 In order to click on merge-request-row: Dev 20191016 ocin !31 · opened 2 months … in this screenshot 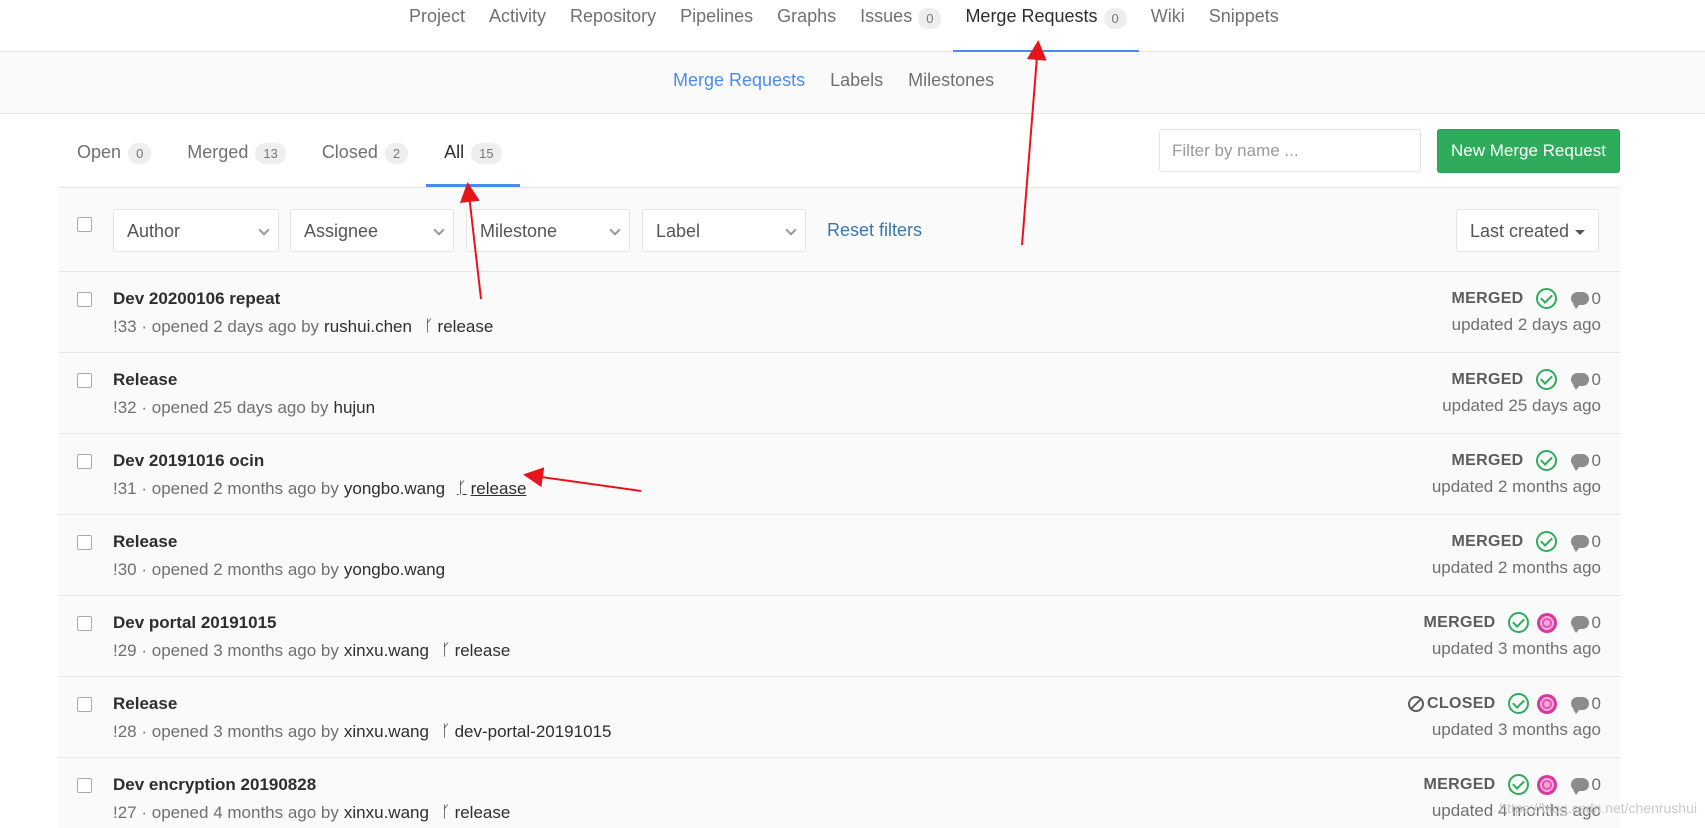, I will do `click(839, 474)`.